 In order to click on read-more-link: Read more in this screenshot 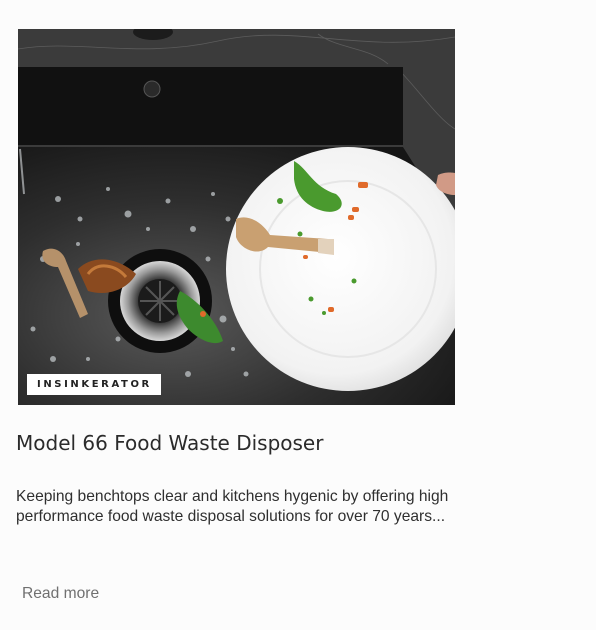, I will do `click(60, 594)`.